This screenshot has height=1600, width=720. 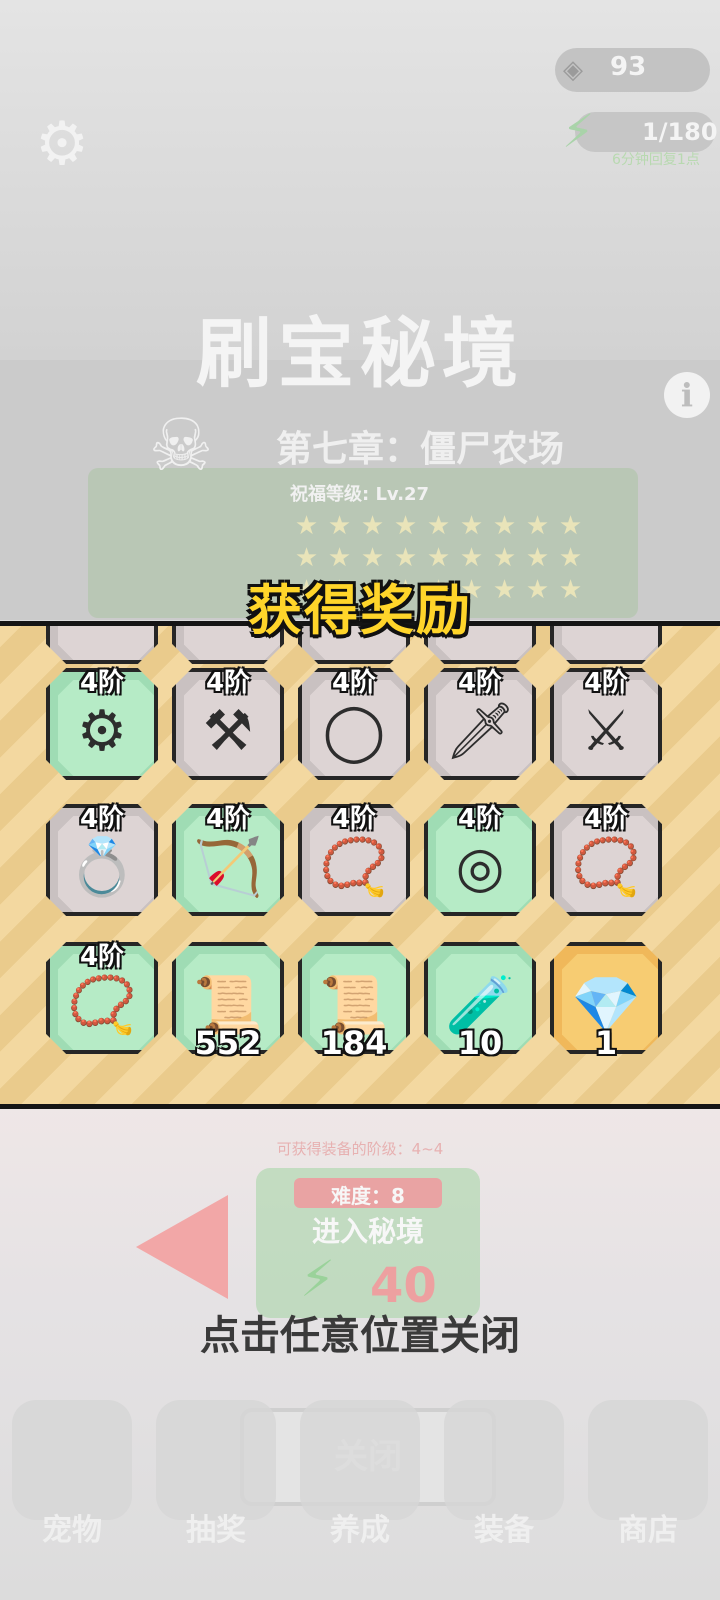 What do you see at coordinates (102, 867) in the screenshot?
I see `crystal-ring-icon: 💍` at bounding box center [102, 867].